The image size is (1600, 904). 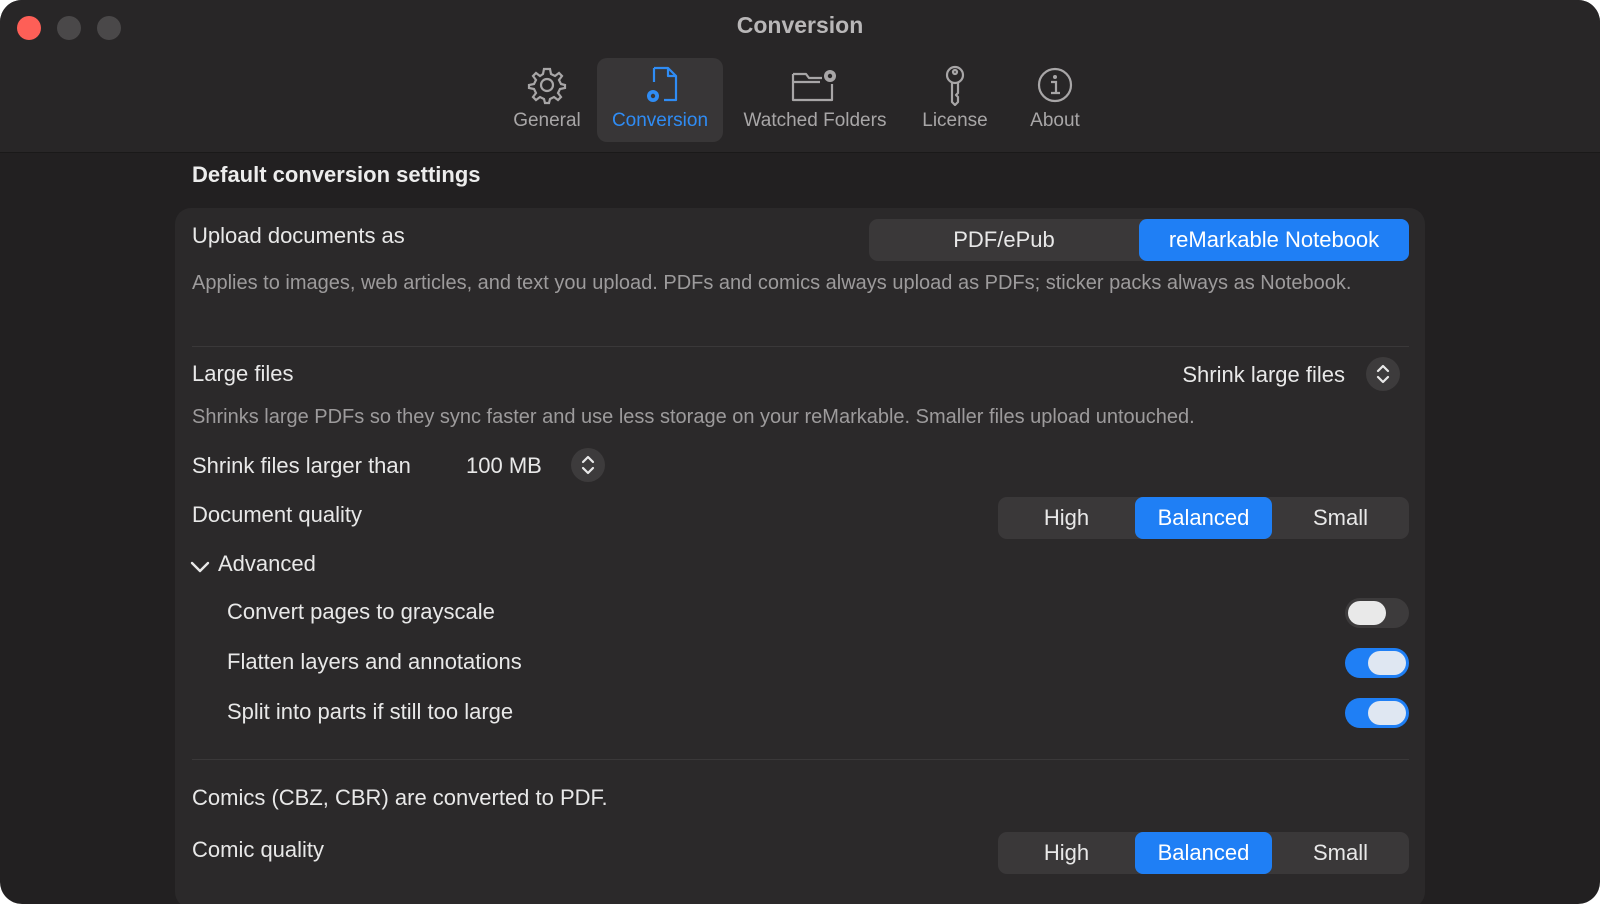 I want to click on upload-format-segmented-control: PDF/ePub reMarkable Notebook, so click(x=1139, y=240).